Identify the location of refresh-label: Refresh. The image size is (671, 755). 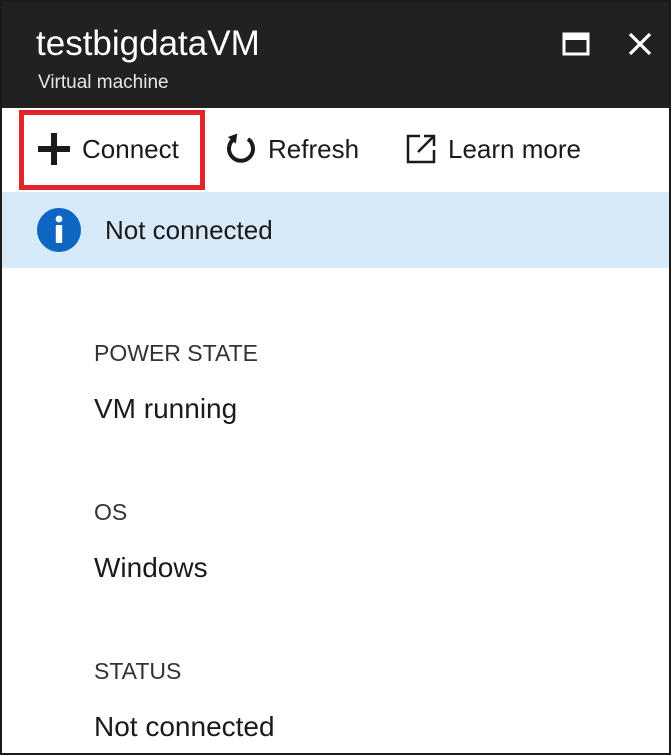
(314, 148).